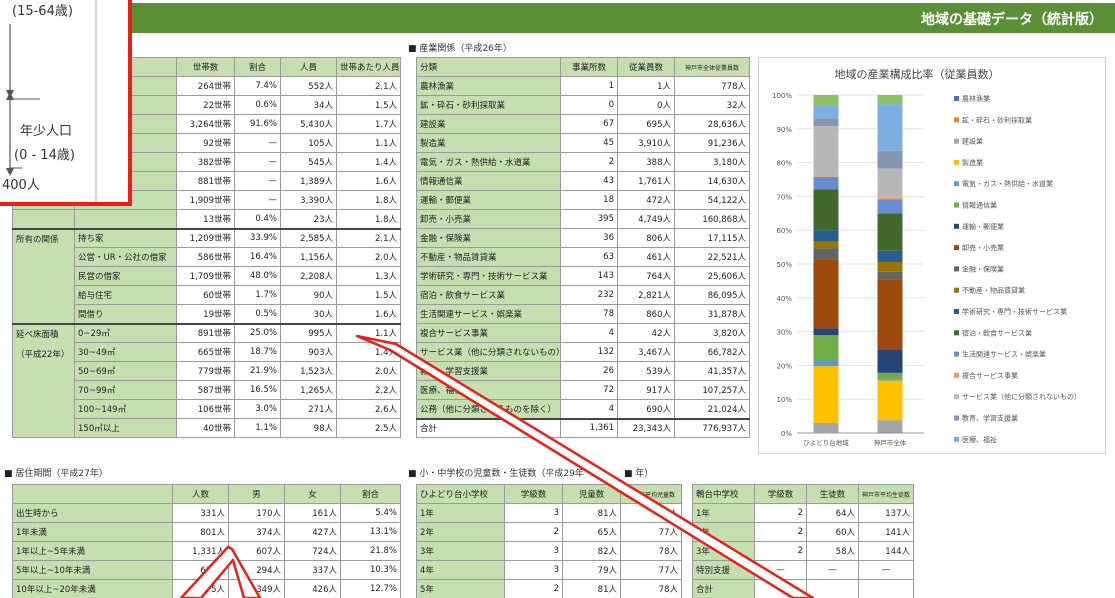 The image size is (1115, 598). I want to click on value-cell: 1.4人, so click(368, 352).